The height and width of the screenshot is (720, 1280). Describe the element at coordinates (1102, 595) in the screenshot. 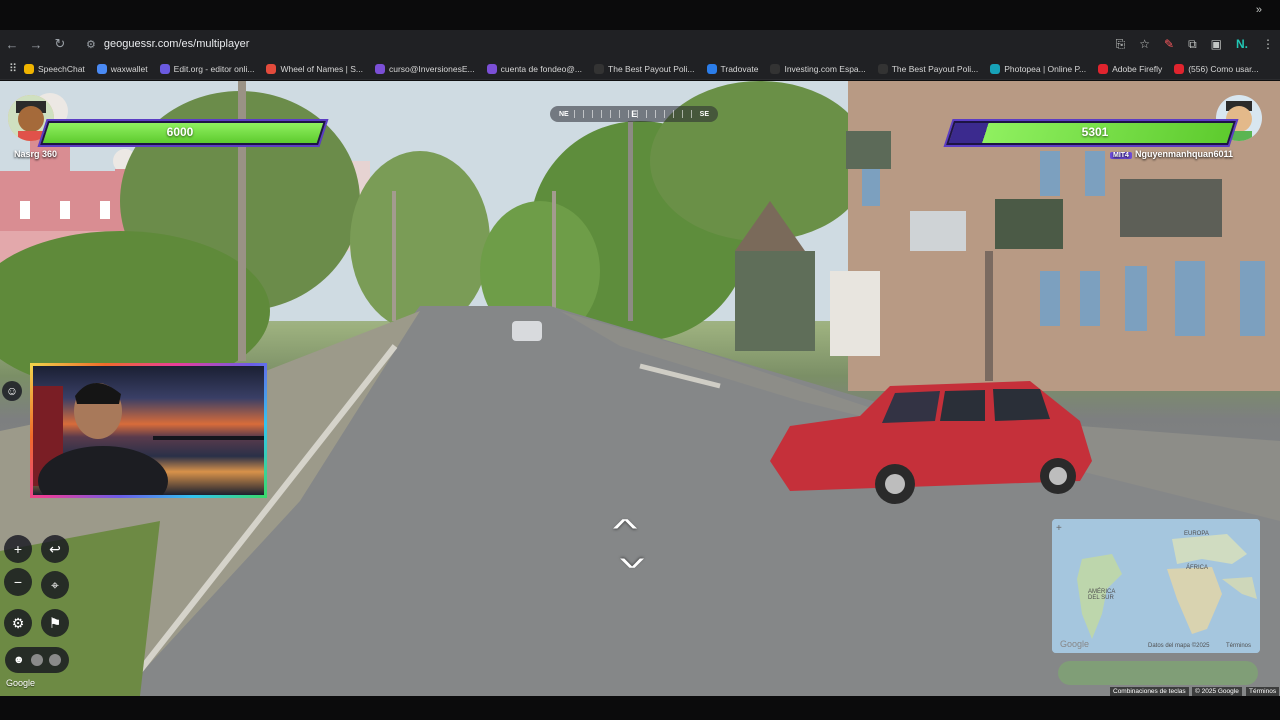

I see `map-label-america: AMÉRICA DEL SUR` at that location.